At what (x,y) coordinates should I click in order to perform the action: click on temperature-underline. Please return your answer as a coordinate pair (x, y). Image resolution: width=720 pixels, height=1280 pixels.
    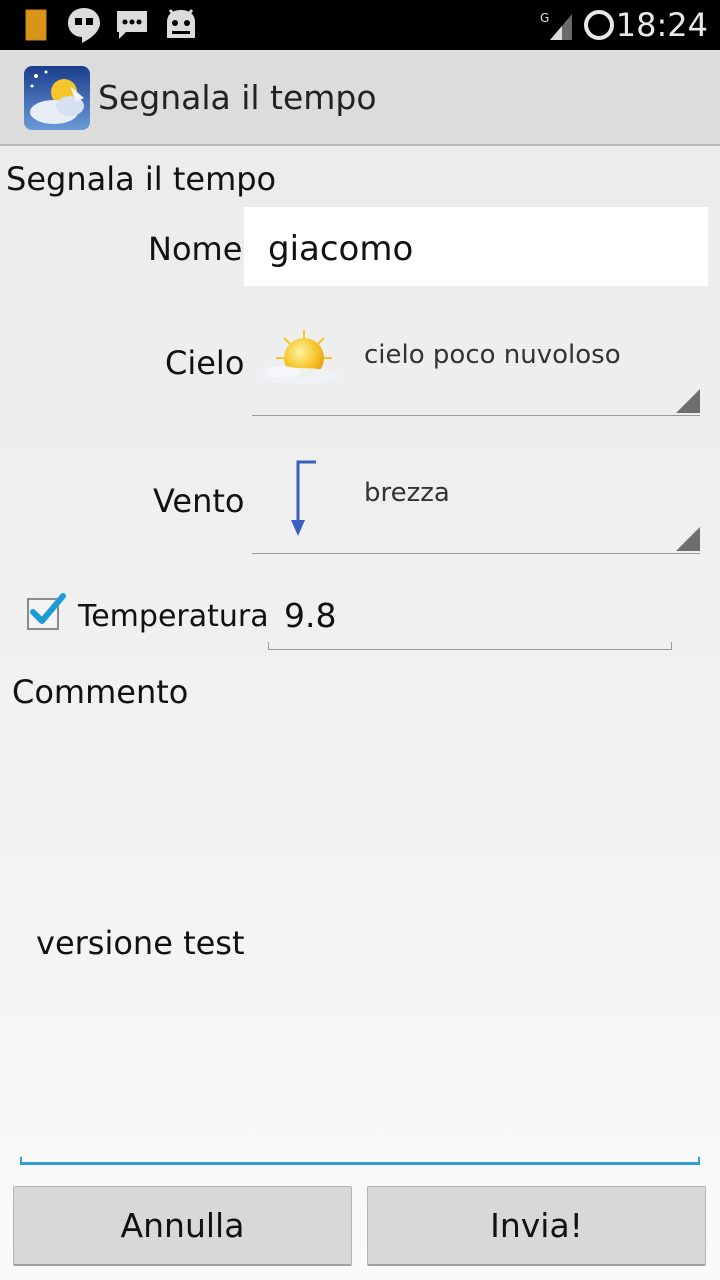
    Looking at the image, I should click on (470, 646).